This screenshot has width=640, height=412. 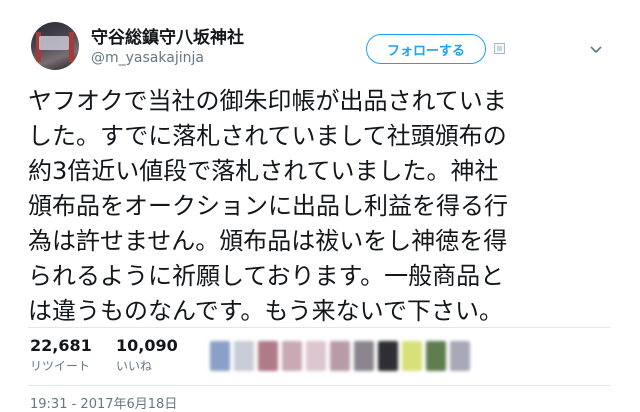 What do you see at coordinates (426, 49) in the screenshot?
I see `follow-button: フォローする` at bounding box center [426, 49].